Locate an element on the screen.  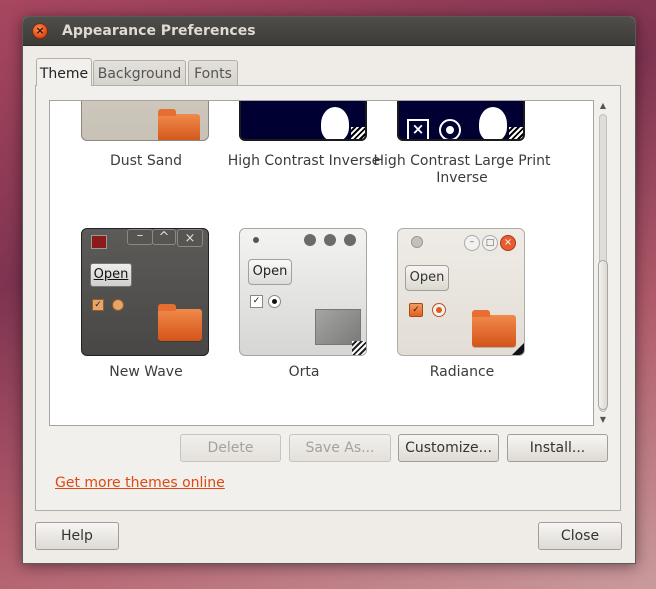
maximize-icon is located at coordinates (330, 240).